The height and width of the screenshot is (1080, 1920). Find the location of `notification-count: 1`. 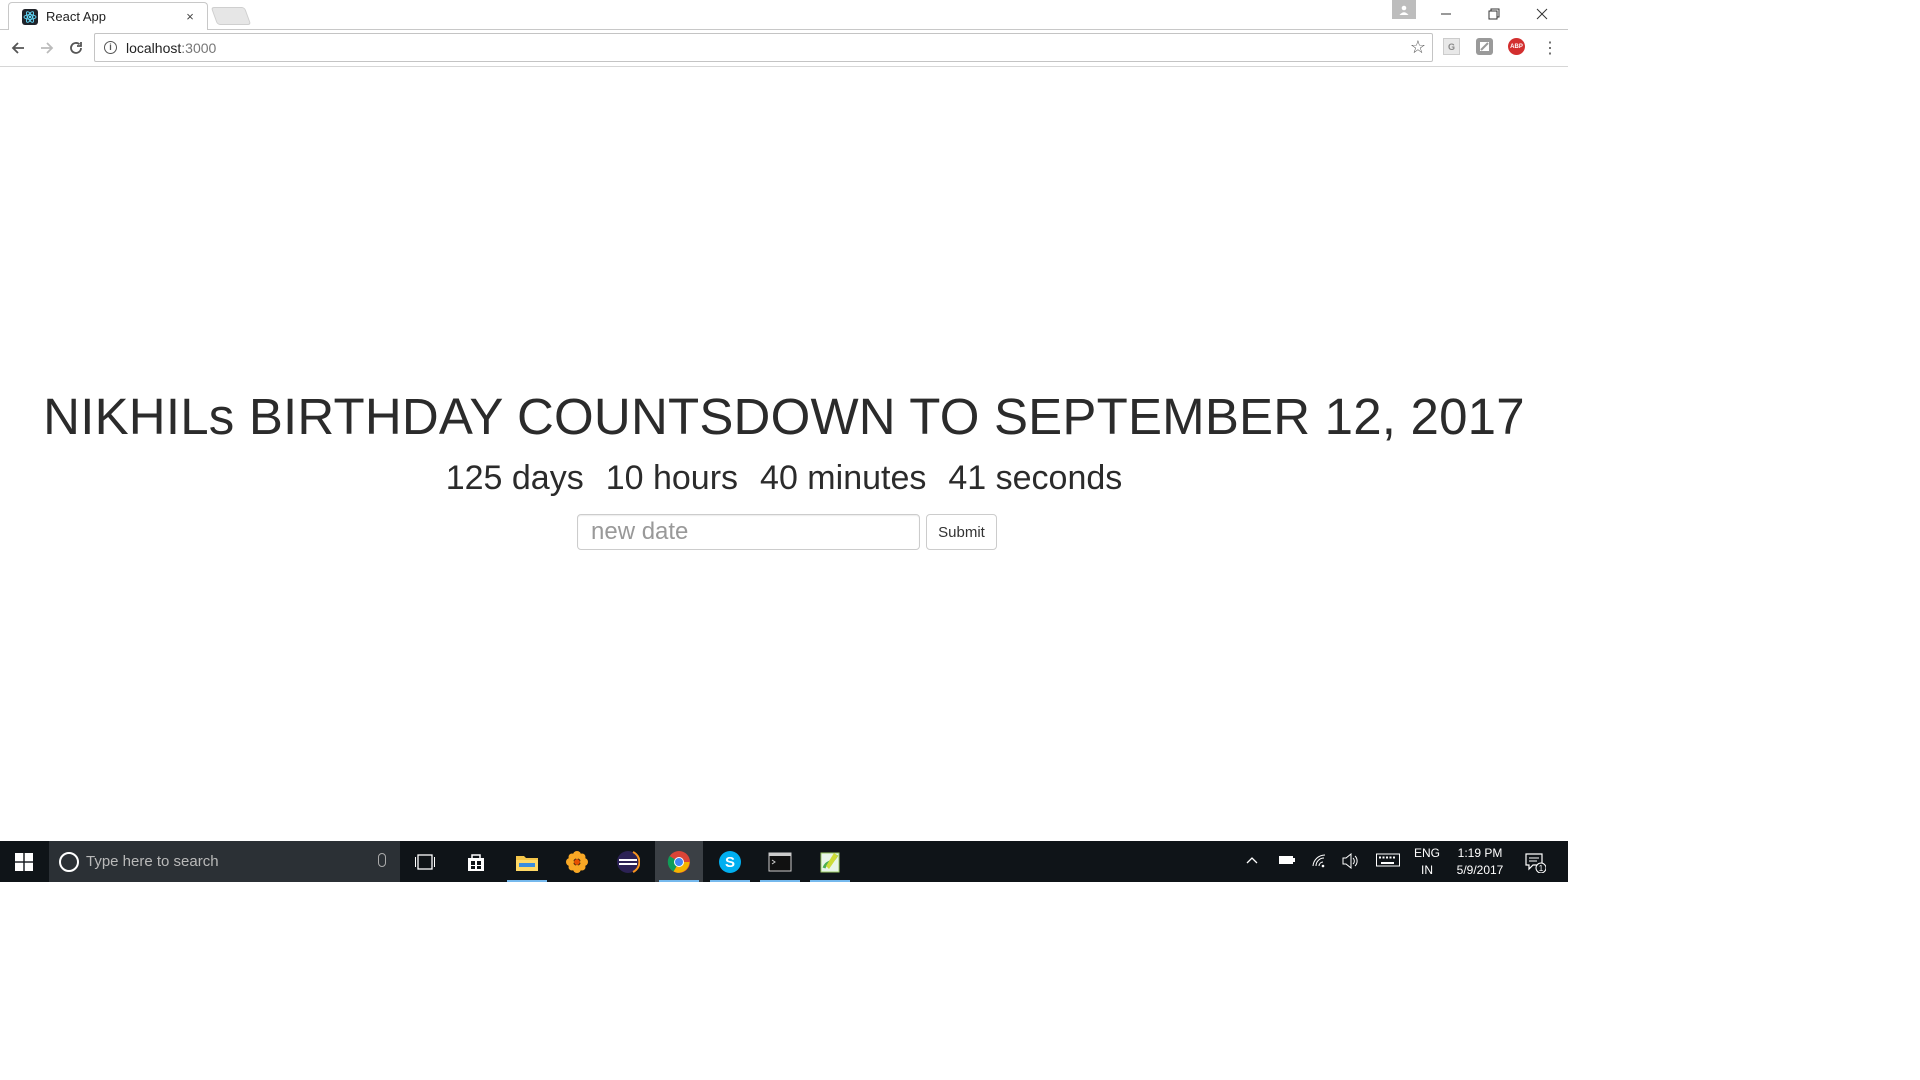

notification-count: 1 is located at coordinates (1541, 868).